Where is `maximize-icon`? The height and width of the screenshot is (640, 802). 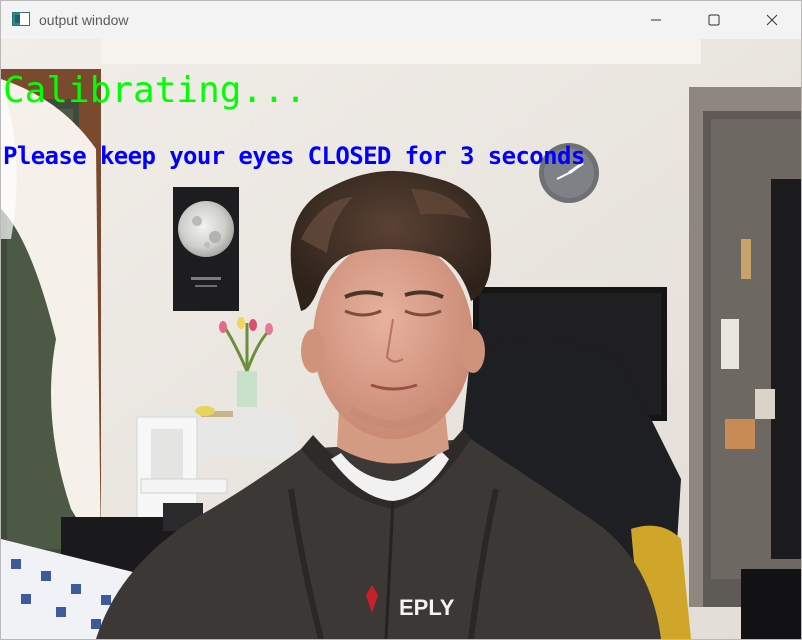 maximize-icon is located at coordinates (714, 20).